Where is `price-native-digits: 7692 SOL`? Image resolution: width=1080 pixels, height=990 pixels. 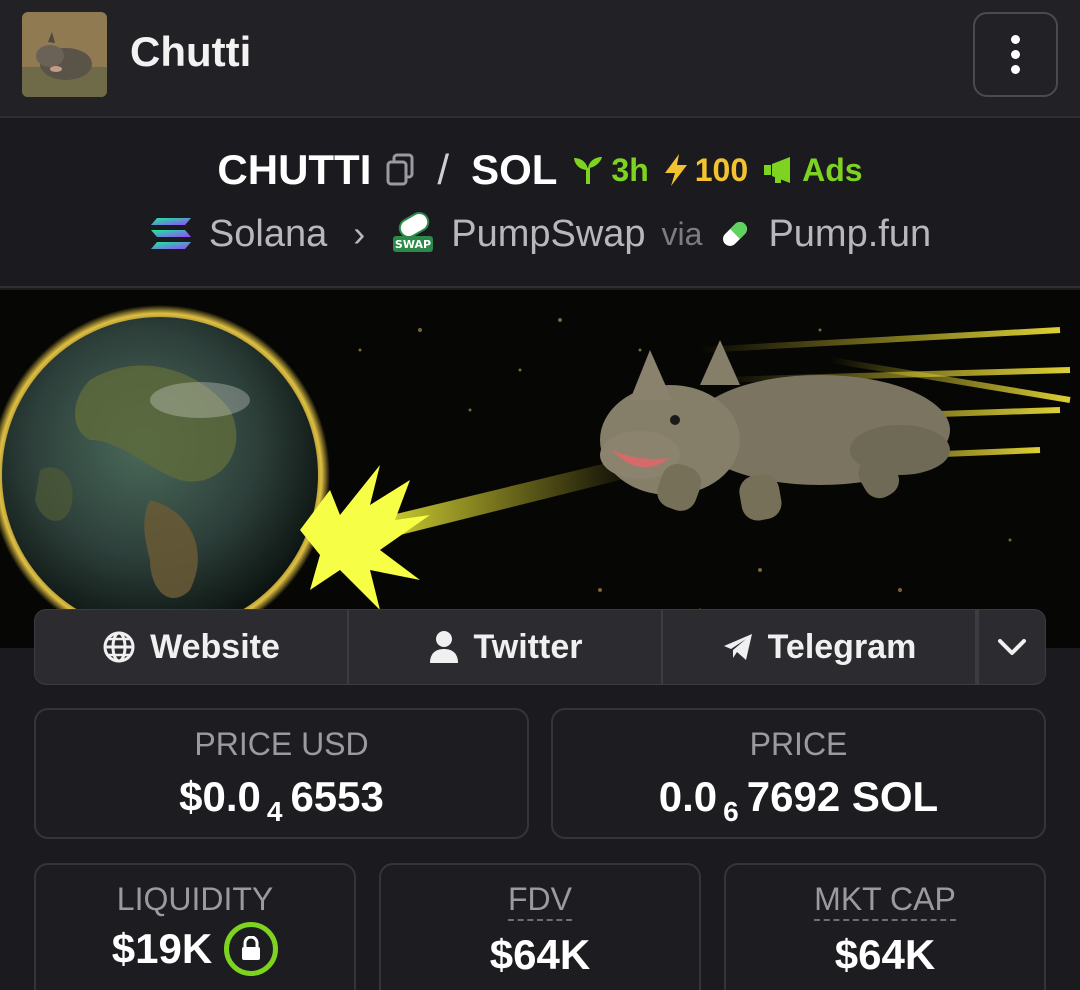
price-native-digits: 7692 SOL is located at coordinates (842, 796).